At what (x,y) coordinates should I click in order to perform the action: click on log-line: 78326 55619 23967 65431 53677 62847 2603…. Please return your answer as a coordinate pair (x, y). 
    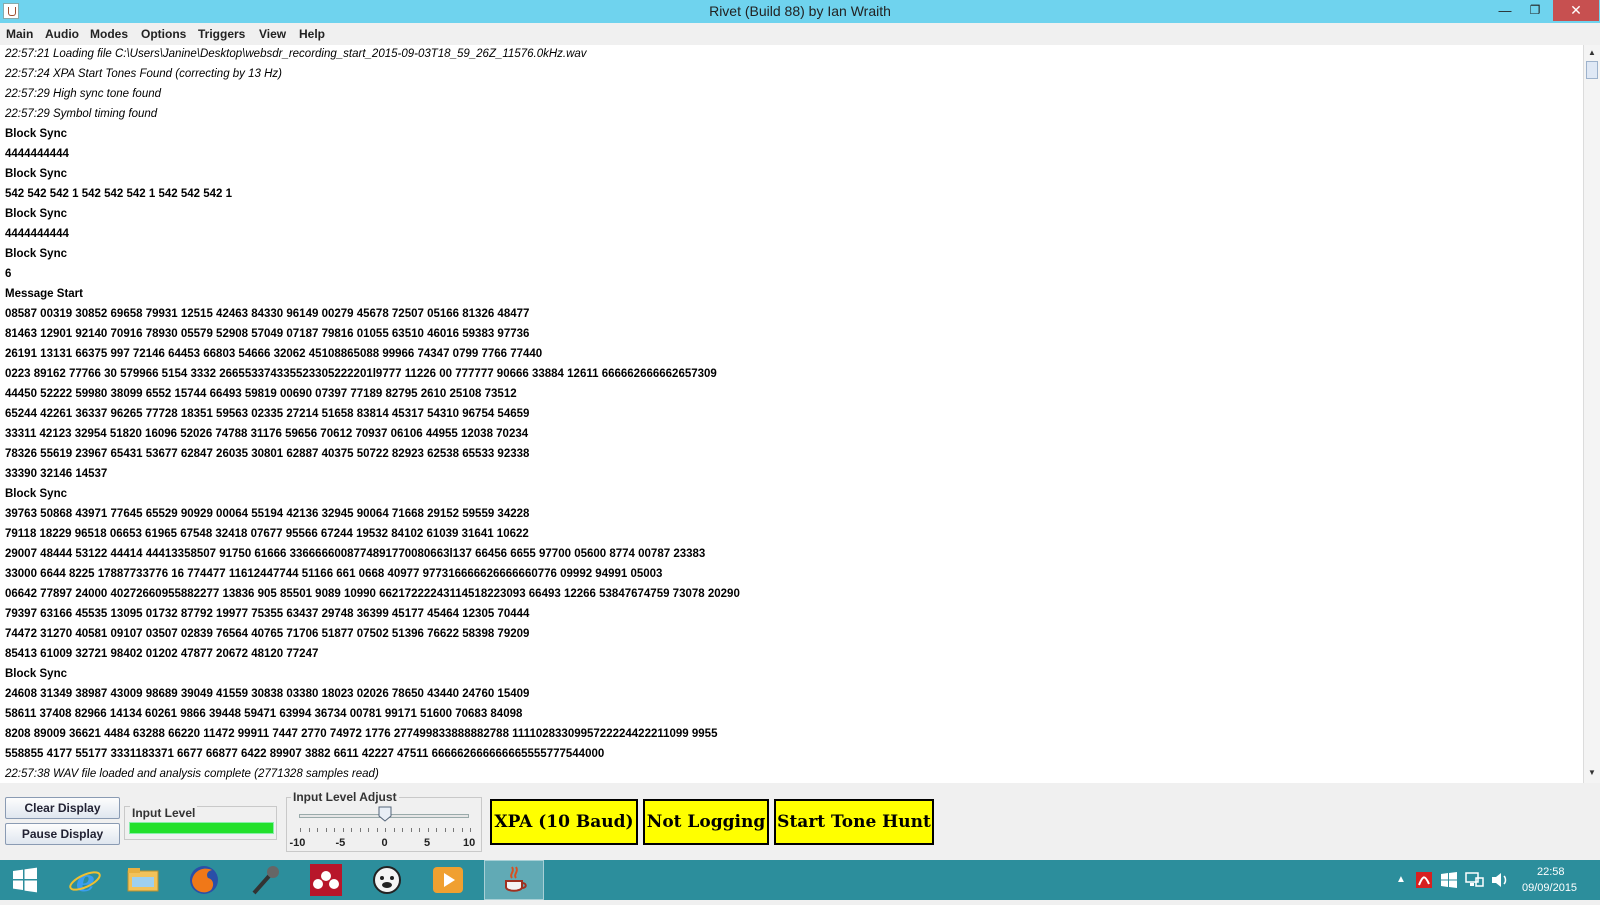
    Looking at the image, I should click on (267, 454).